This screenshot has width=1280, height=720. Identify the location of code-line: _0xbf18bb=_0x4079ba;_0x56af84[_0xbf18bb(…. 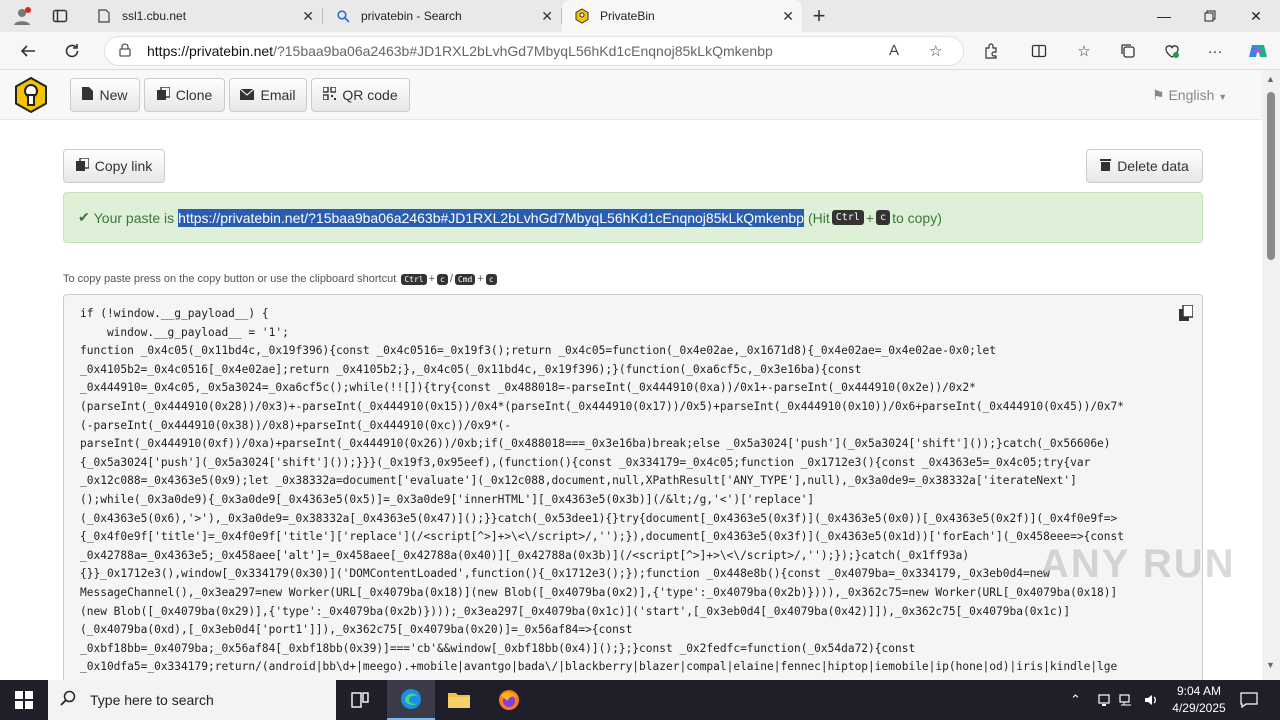
(498, 648).